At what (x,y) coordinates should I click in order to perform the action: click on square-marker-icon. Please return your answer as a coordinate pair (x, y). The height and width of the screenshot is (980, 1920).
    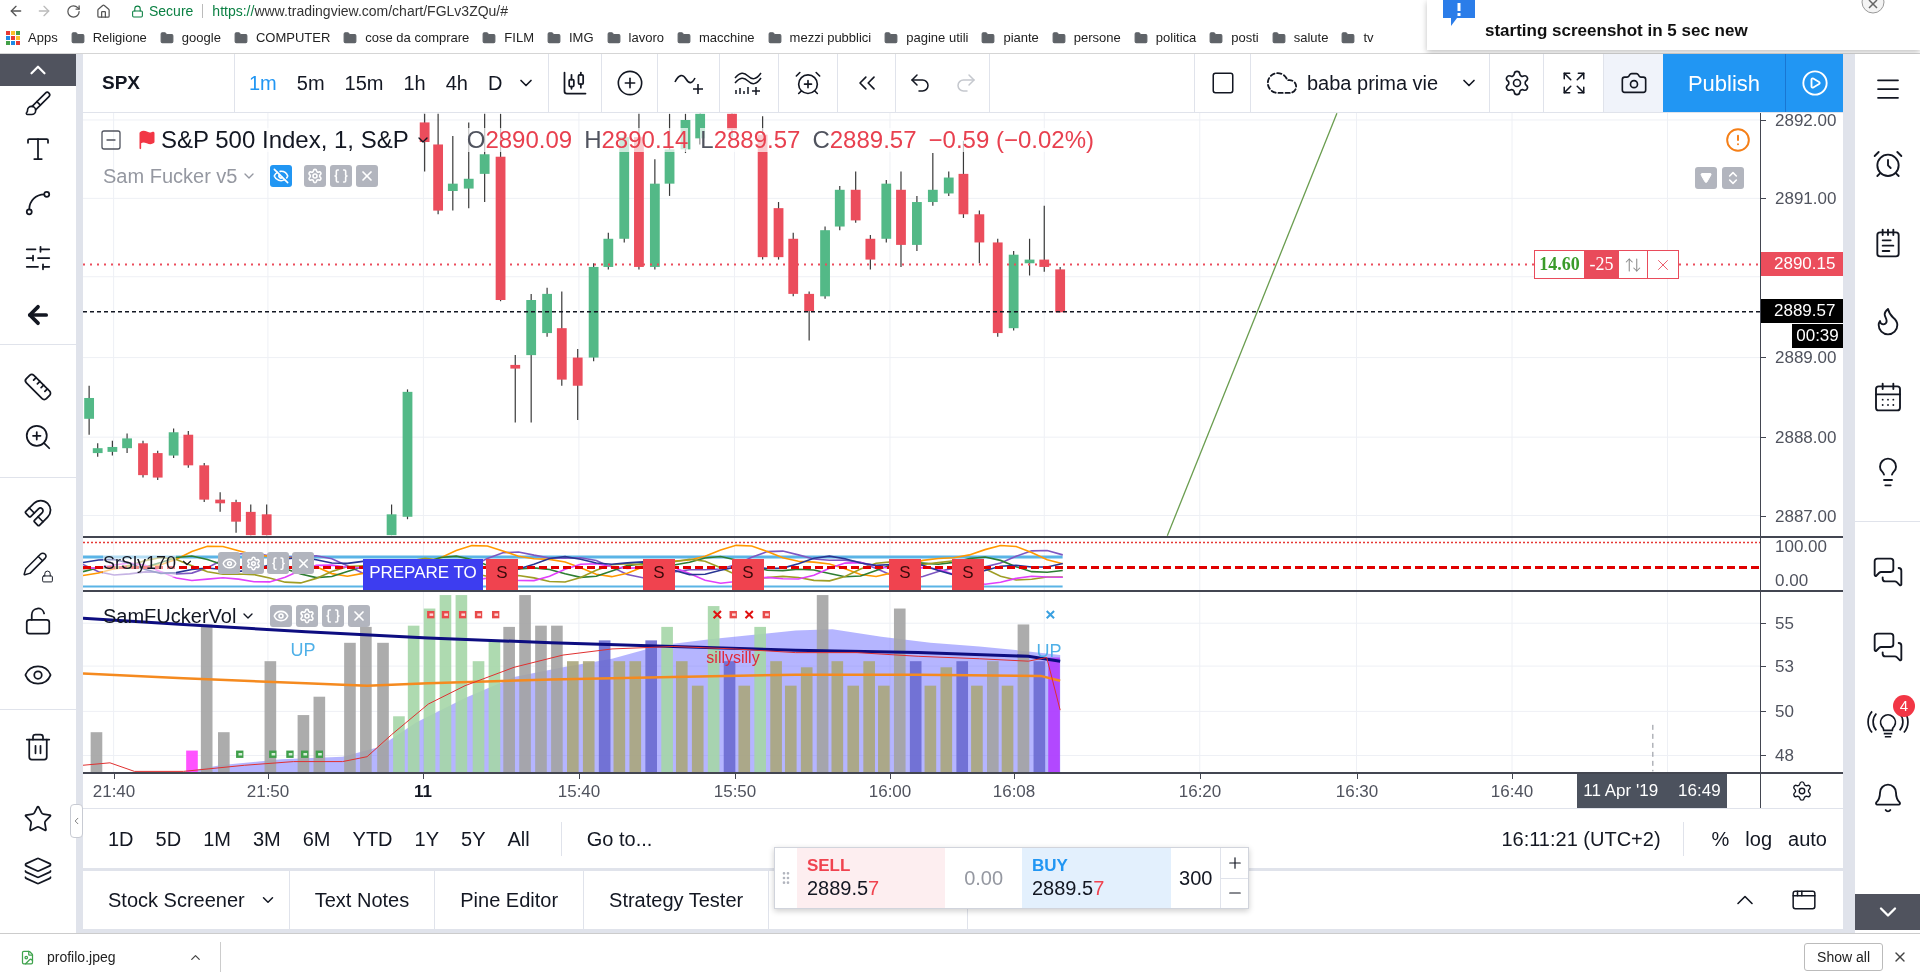
    Looking at the image, I should click on (733, 615).